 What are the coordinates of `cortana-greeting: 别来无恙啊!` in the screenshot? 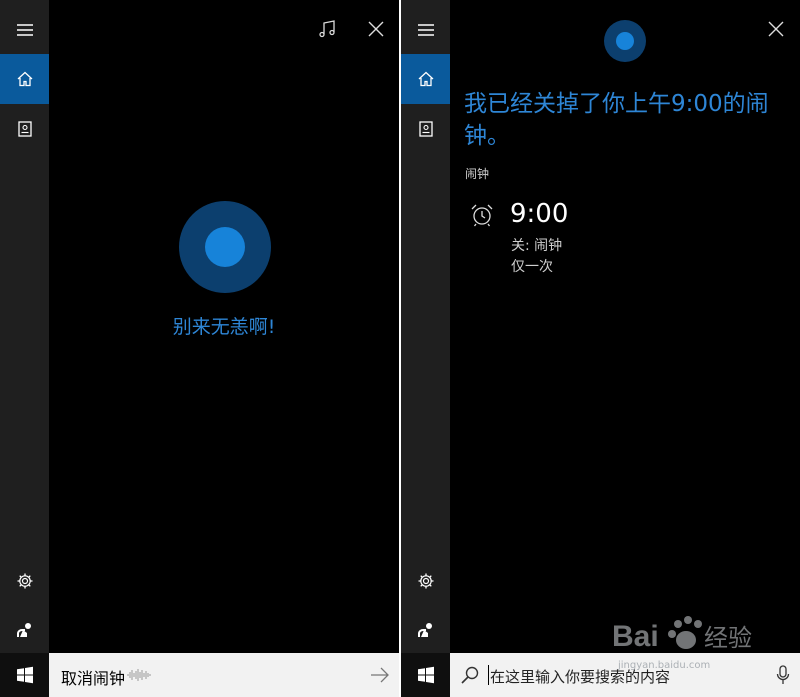 It's located at (224, 327).